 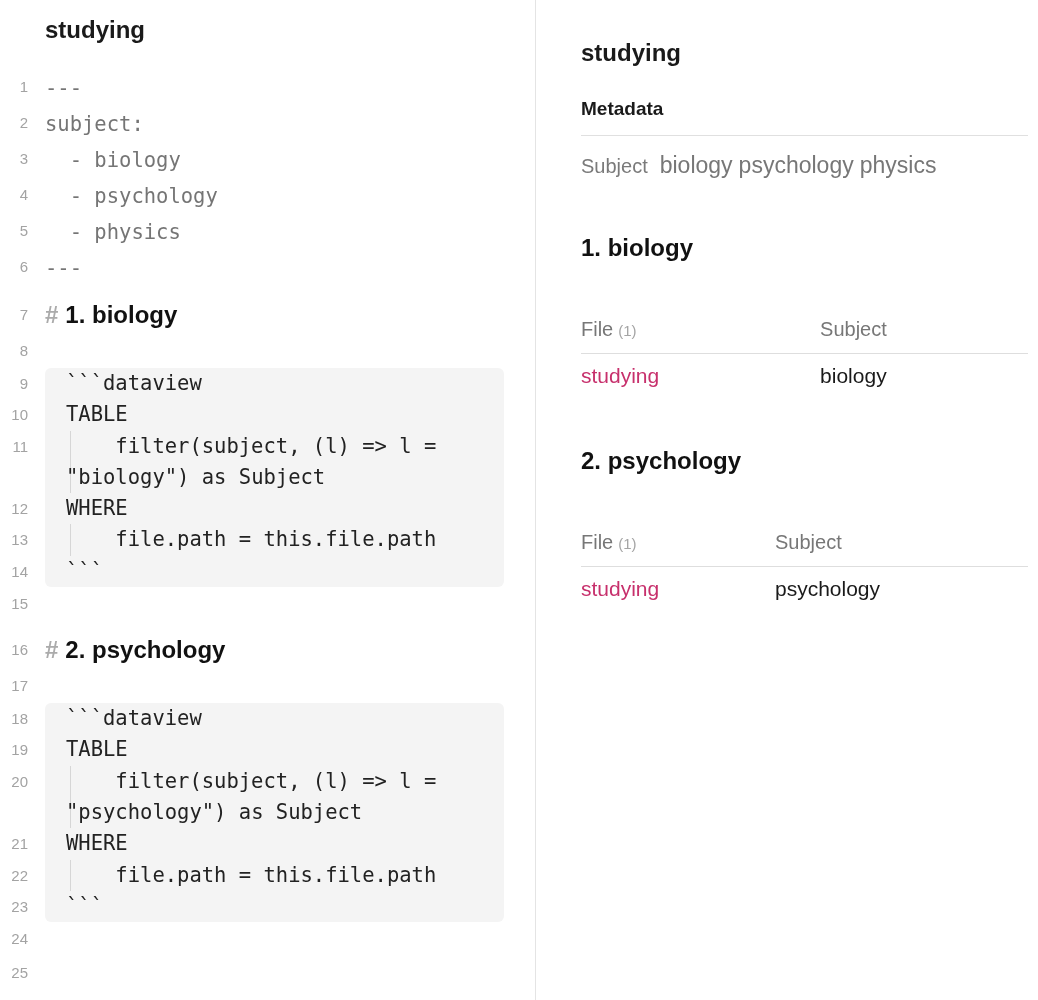 What do you see at coordinates (19, 540) in the screenshot?
I see `line-number: 13` at bounding box center [19, 540].